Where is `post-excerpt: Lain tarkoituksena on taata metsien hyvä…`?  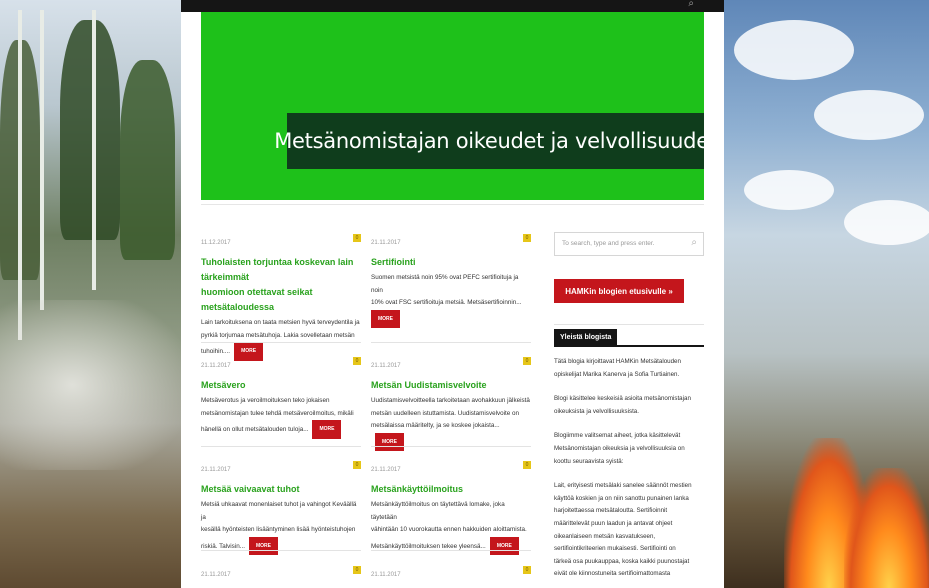 post-excerpt: Lain tarkoituksena on taata metsien hyvä… is located at coordinates (281, 339).